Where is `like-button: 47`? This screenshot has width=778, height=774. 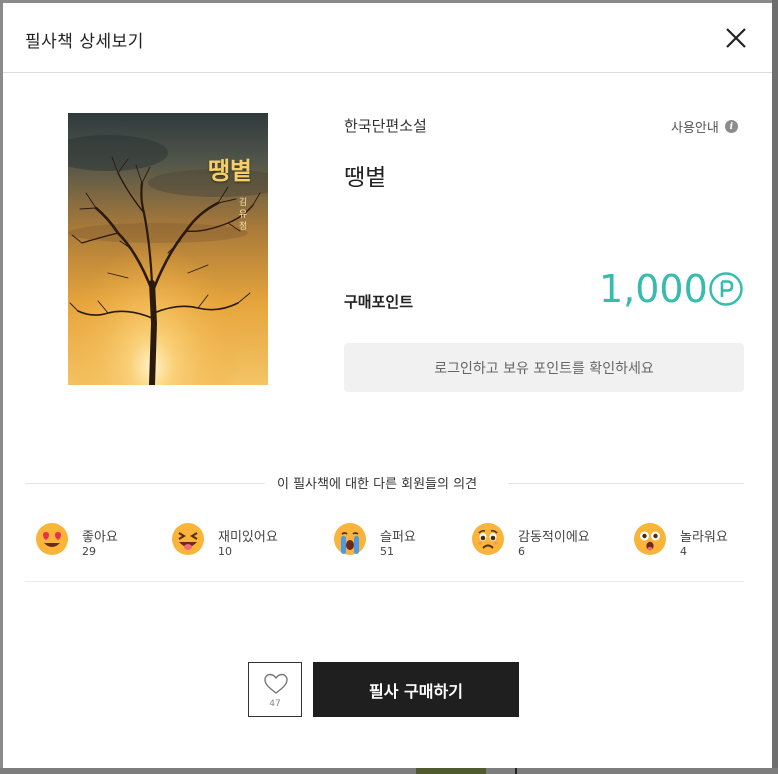 like-button: 47 is located at coordinates (275, 689).